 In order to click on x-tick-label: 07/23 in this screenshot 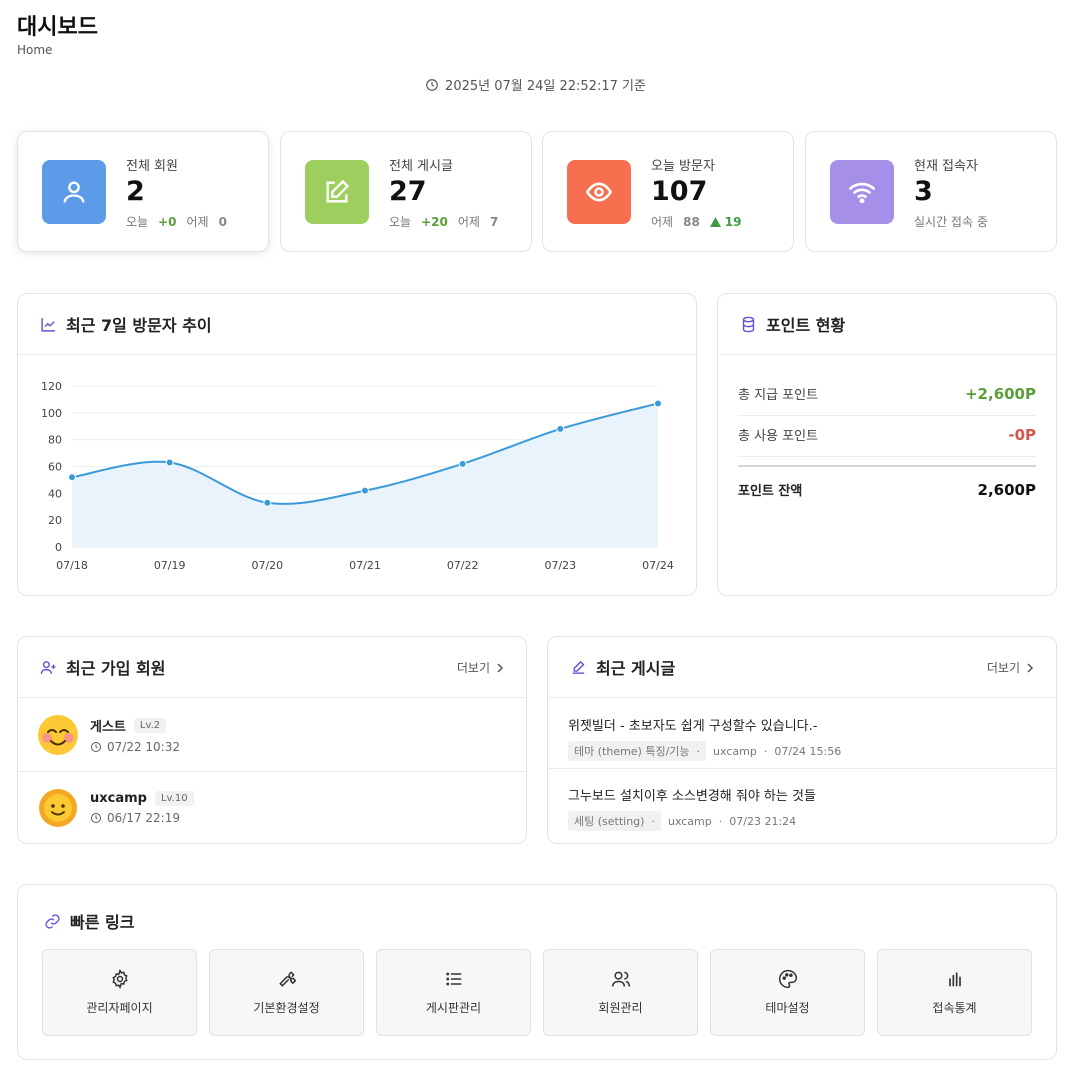, I will do `click(560, 565)`.